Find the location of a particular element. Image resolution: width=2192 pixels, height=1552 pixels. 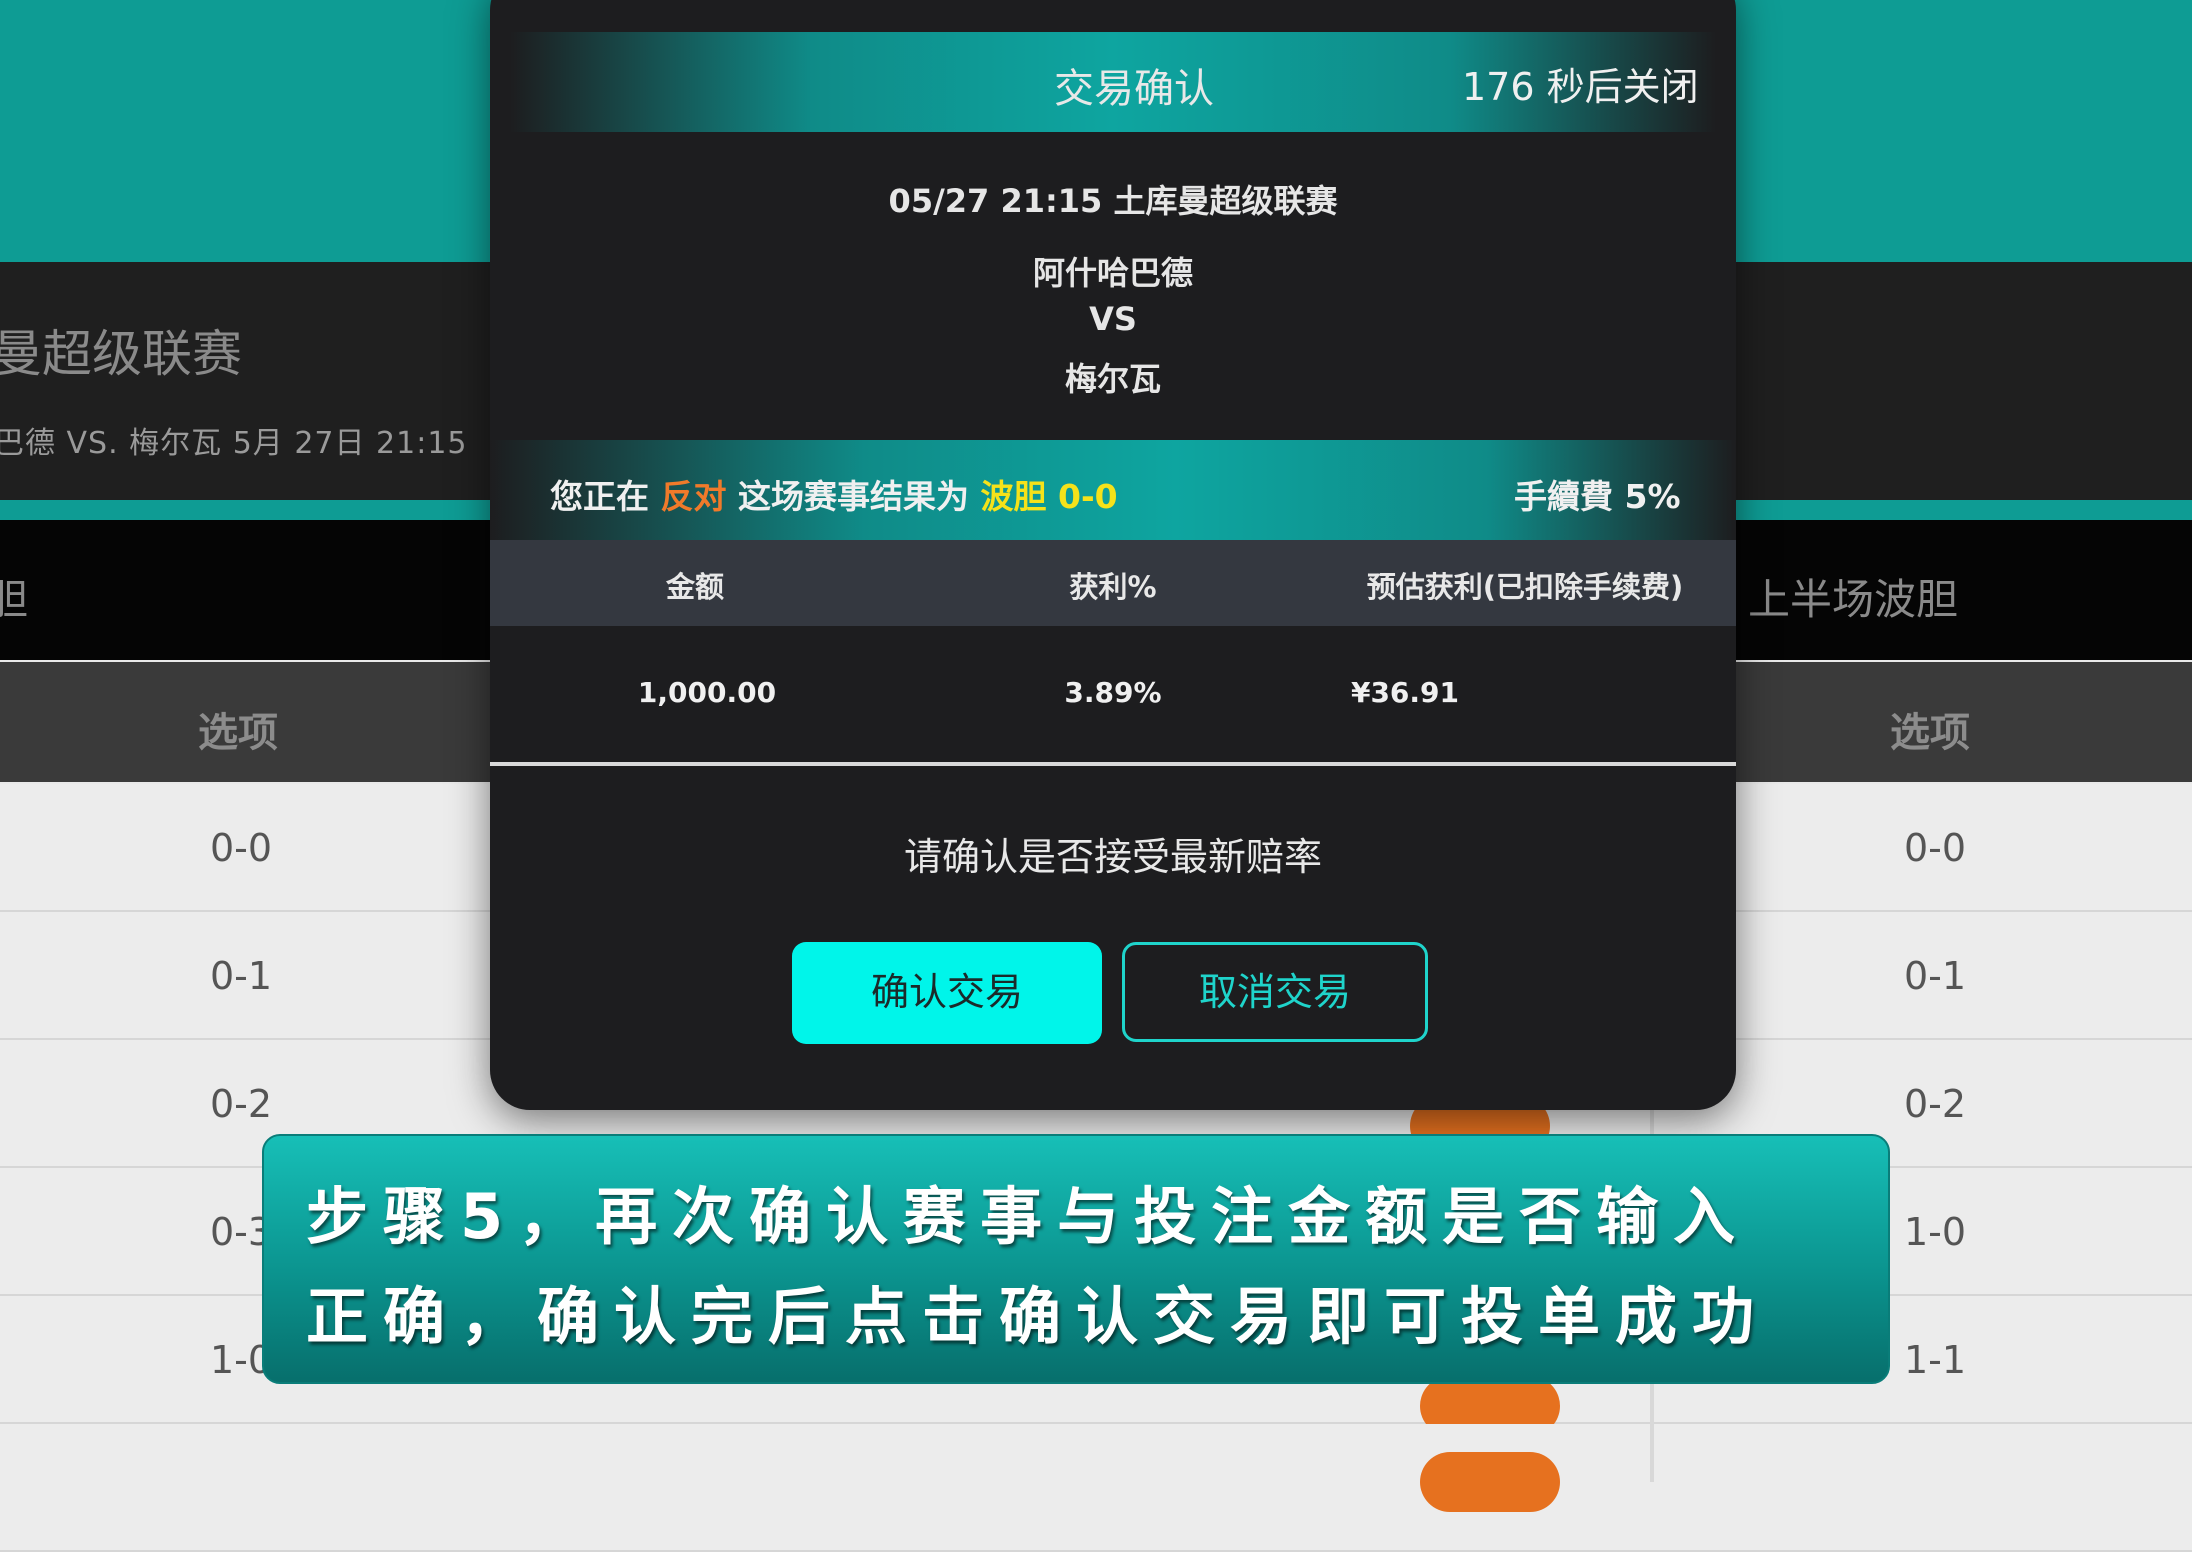

bet-table-header: 金额 获利% 预估获利(已扣除手续费) is located at coordinates (1113, 583).